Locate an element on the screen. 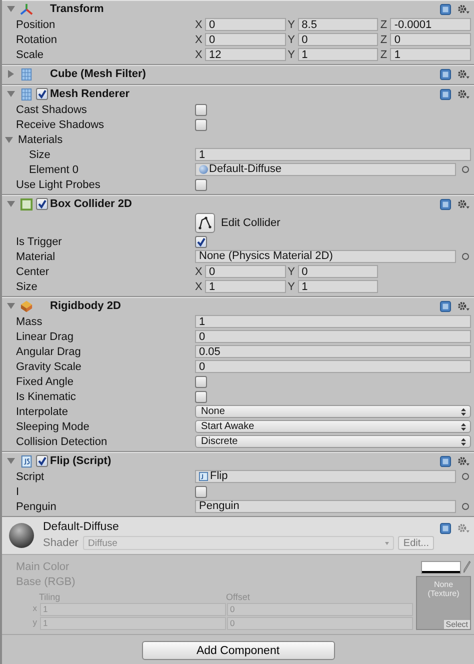  material-preview-icon is located at coordinates (21, 535).